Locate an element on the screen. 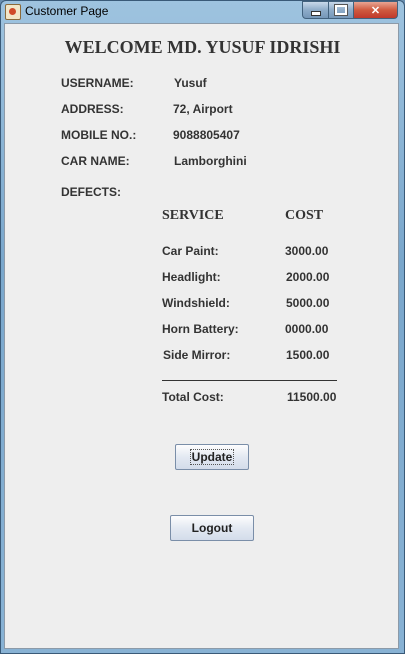  mobile-label: MOBILE NO.: is located at coordinates (99, 135).